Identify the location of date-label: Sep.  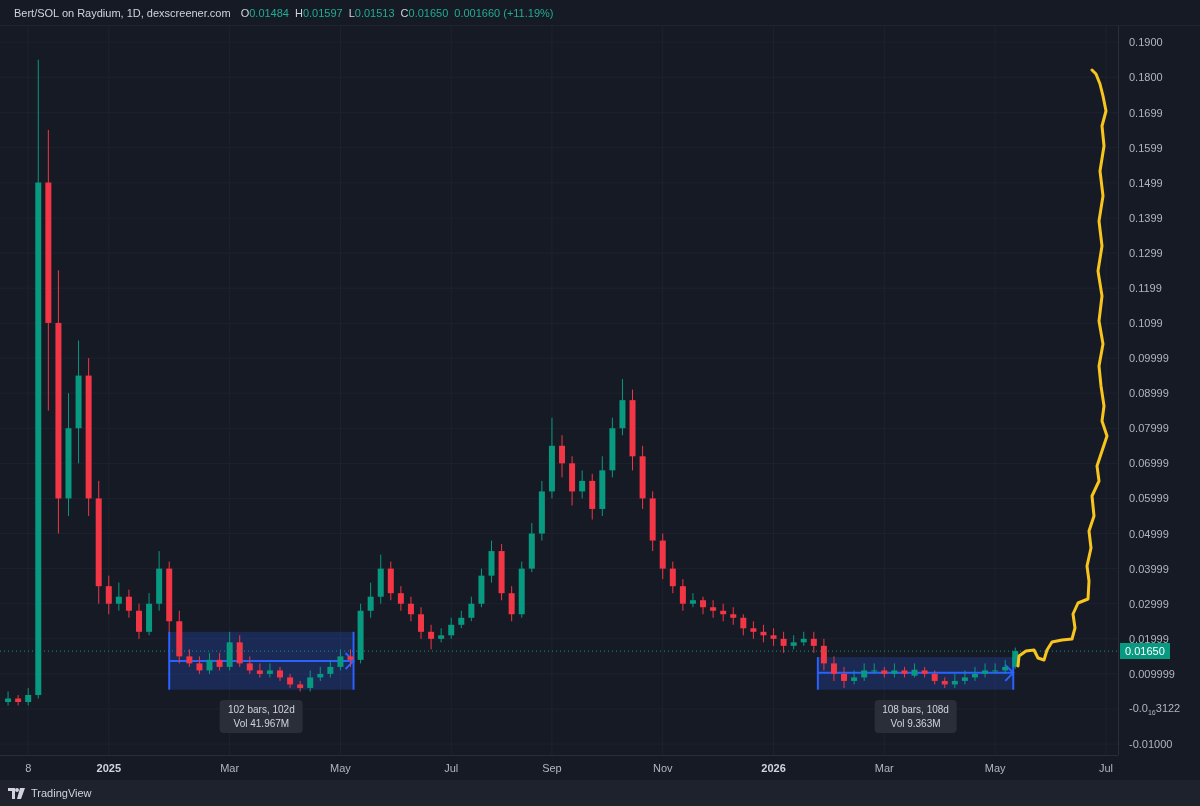
(552, 768).